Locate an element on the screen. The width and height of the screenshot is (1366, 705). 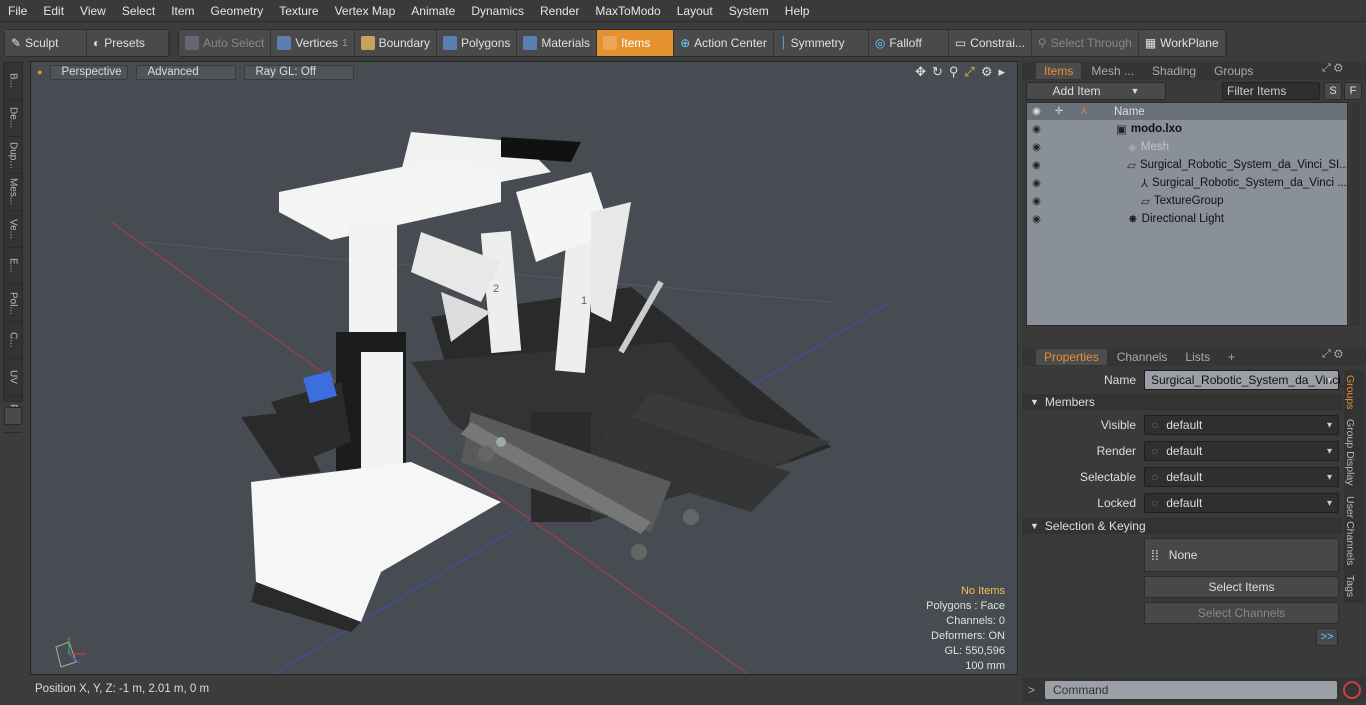
tree-row: ◉ ▱ TextureGroup is located at coordinates (1187, 201).